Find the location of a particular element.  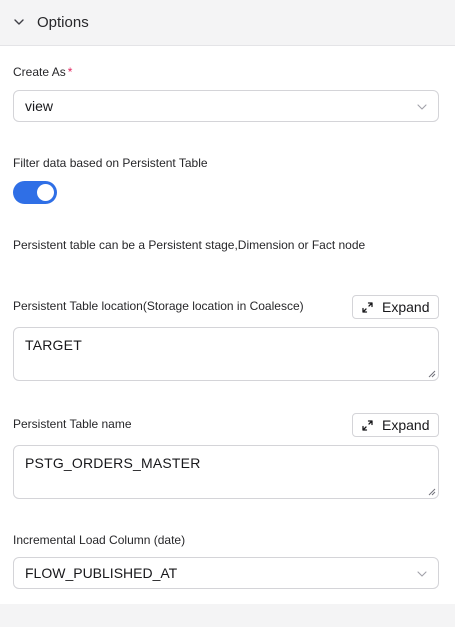

incremental-select: FLOW_PUBLISHED_AT is located at coordinates (226, 573).